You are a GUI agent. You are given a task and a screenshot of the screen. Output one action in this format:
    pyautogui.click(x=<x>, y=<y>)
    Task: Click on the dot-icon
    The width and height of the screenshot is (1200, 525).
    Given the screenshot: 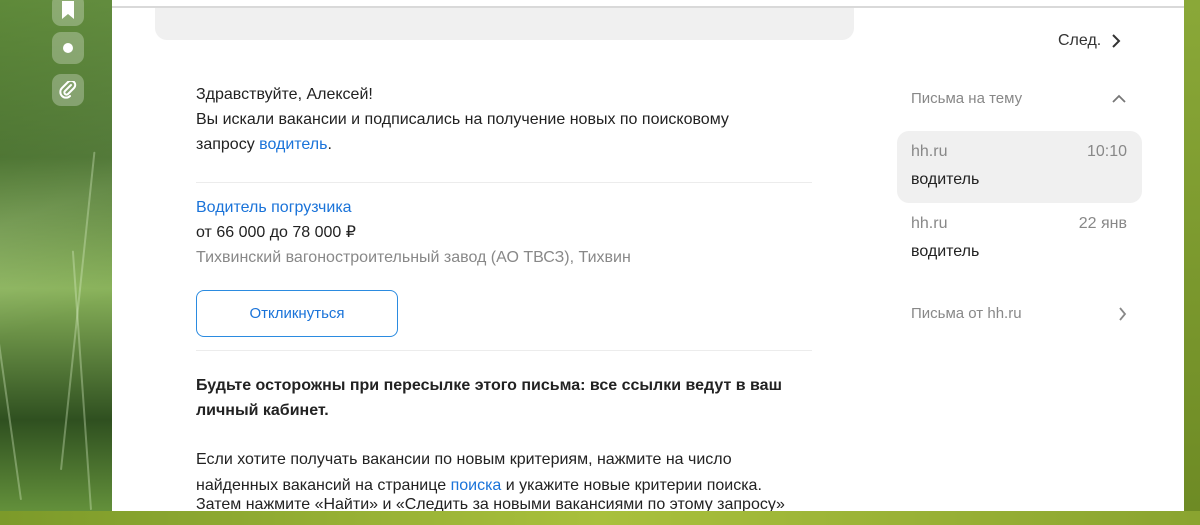 What is the action you would take?
    pyautogui.click(x=68, y=48)
    